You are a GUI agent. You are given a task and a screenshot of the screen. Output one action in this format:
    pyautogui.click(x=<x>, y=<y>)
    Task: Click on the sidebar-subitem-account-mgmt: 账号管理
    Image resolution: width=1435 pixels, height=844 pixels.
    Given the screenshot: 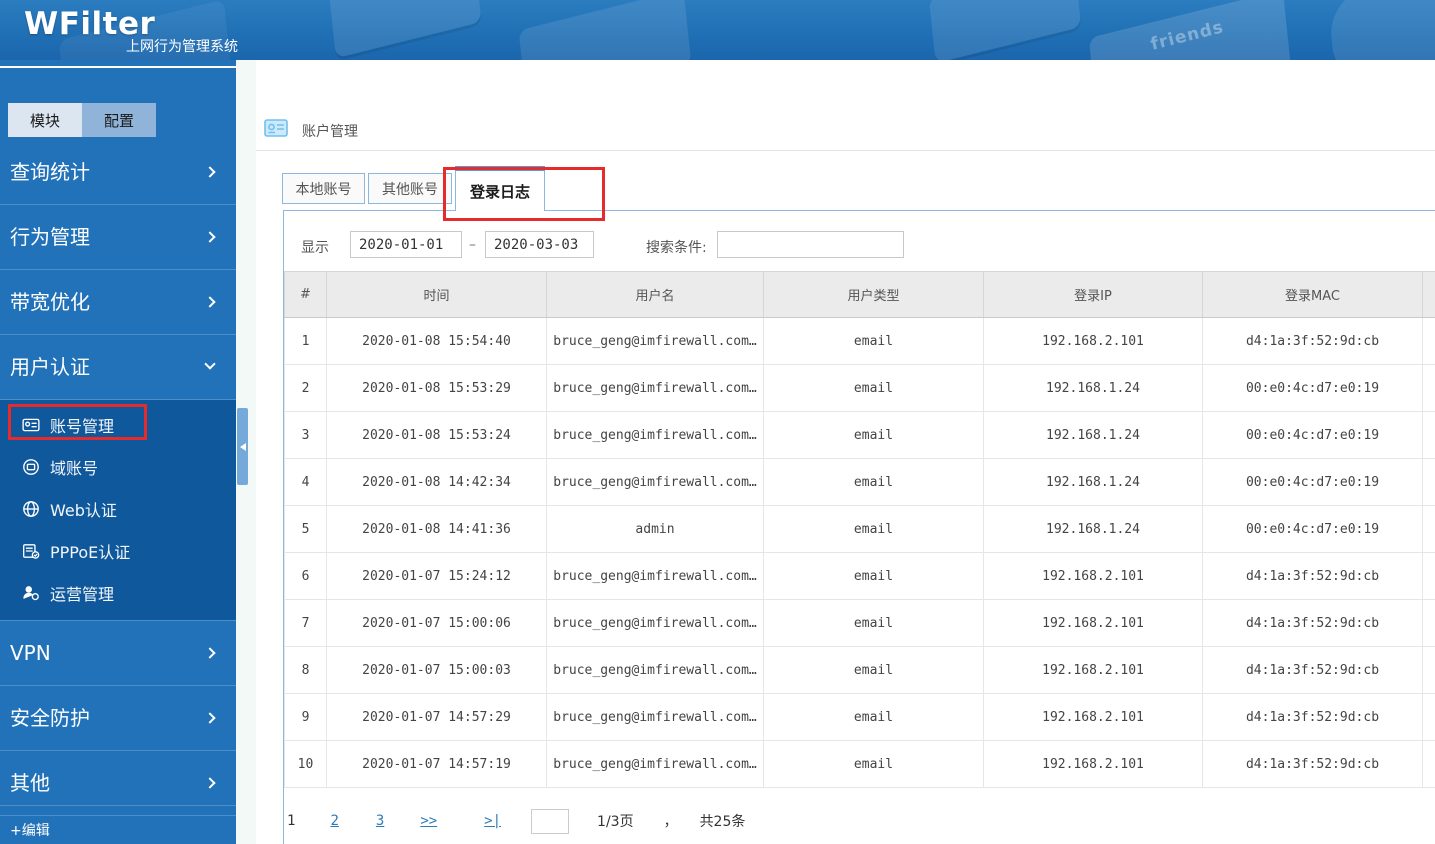 What is the action you would take?
    pyautogui.click(x=118, y=425)
    